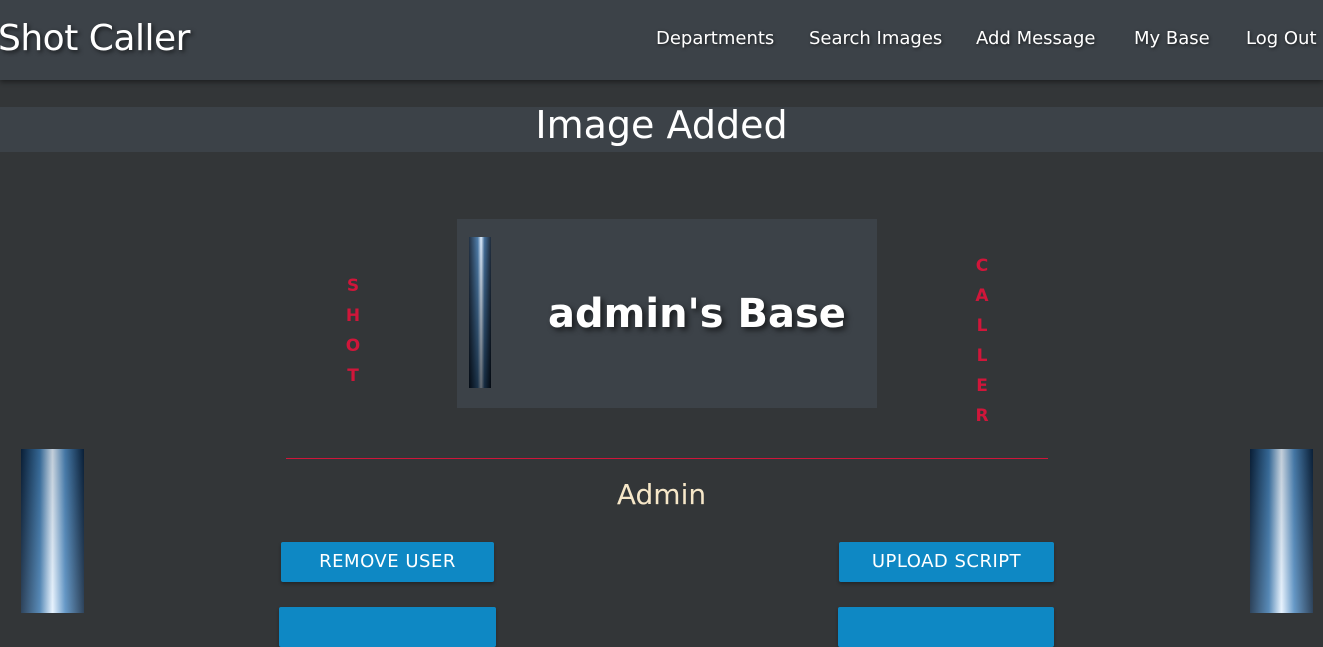  What do you see at coordinates (667, 458) in the screenshot?
I see `section-divider` at bounding box center [667, 458].